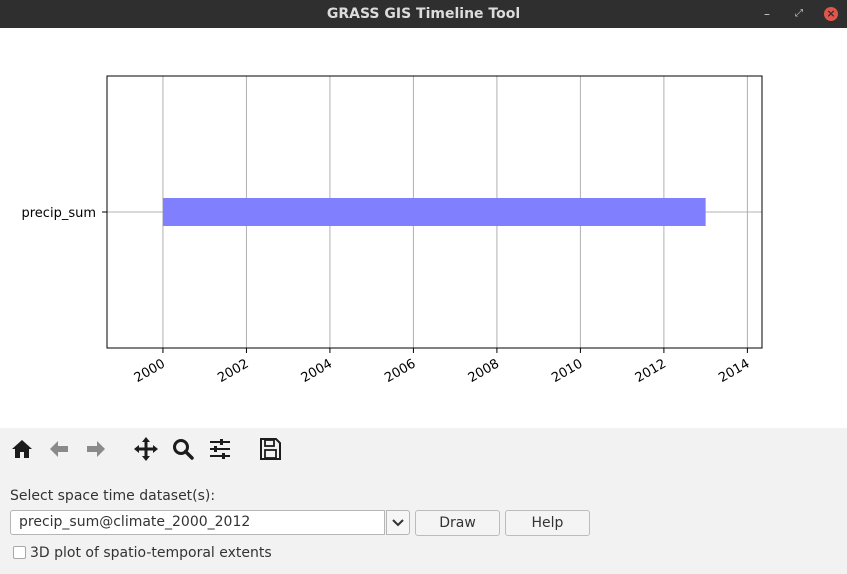 This screenshot has width=847, height=574. I want to click on configure-subplots-icon, so click(220, 449).